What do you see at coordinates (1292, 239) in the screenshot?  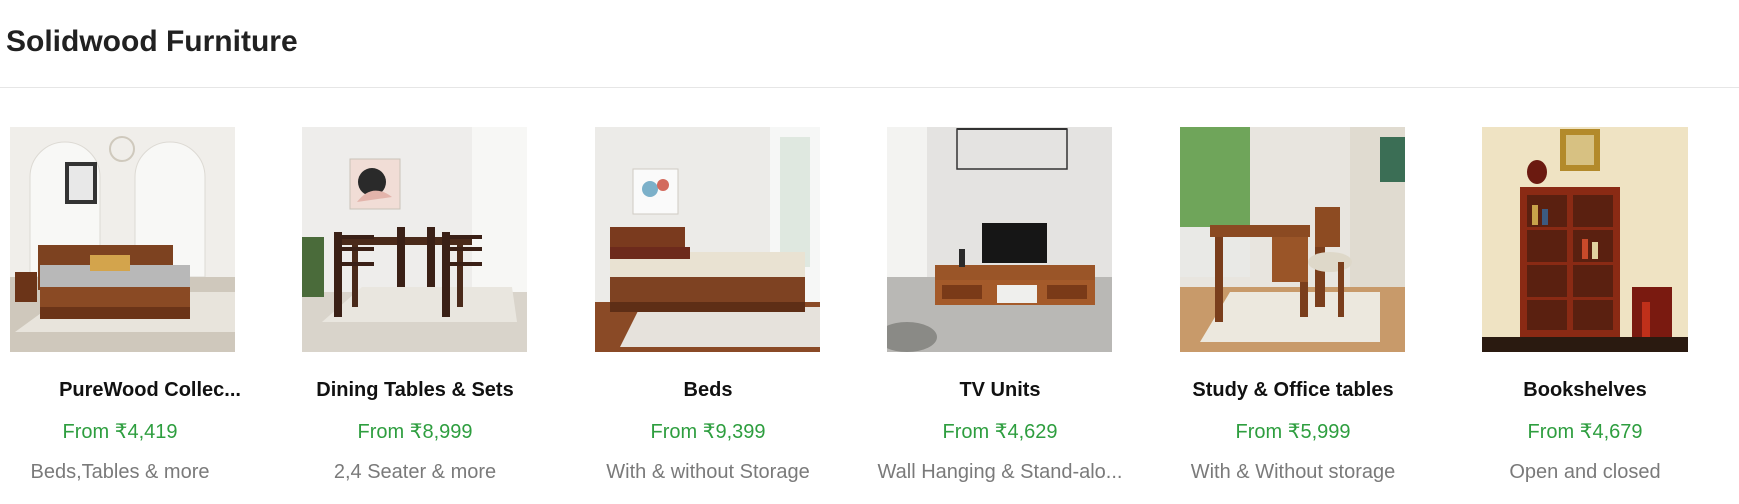 I see `study-table-image` at bounding box center [1292, 239].